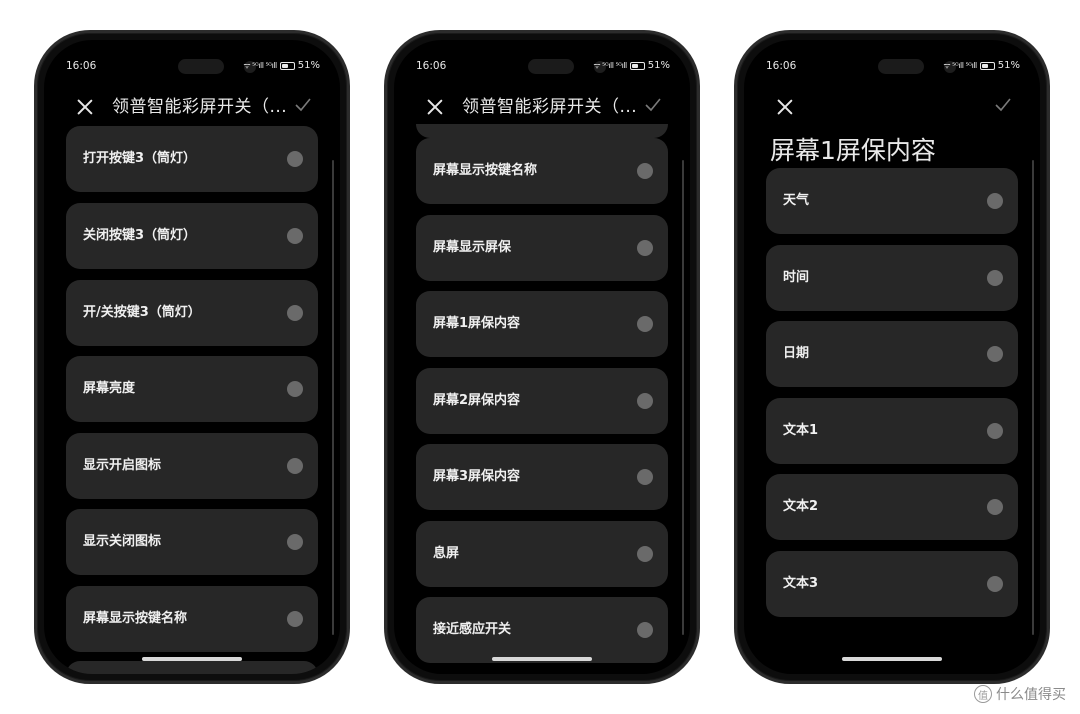  I want to click on list-item: 屏幕2屏保内容, so click(542, 401).